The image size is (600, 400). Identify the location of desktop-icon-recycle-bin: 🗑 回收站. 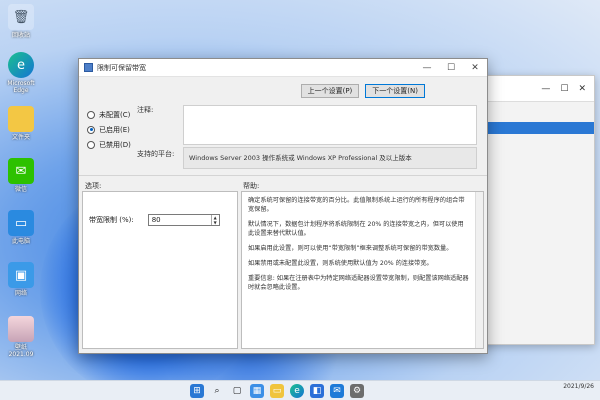
(21, 21).